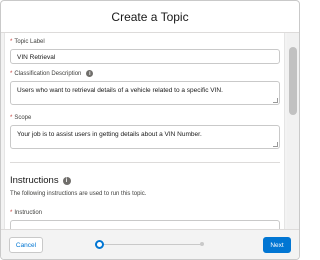  Describe the element at coordinates (145, 162) in the screenshot. I see `section-divider` at that location.